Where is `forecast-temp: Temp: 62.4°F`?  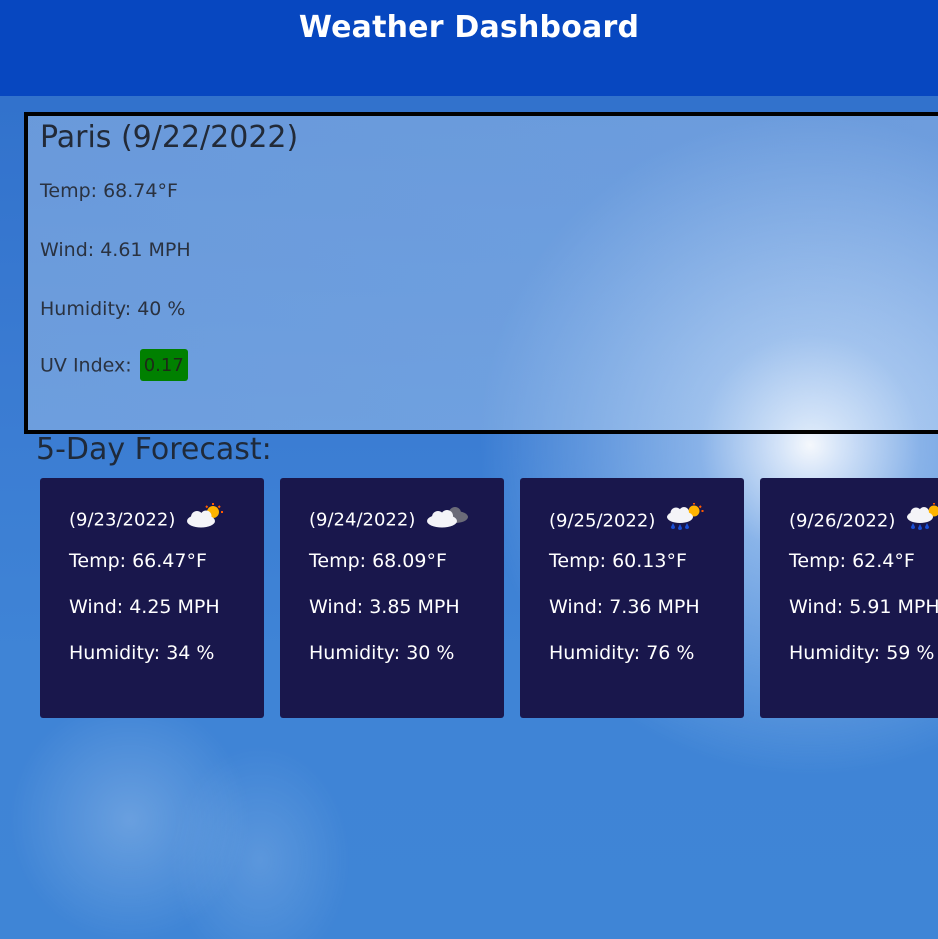 forecast-temp: Temp: 62.4°F is located at coordinates (852, 561).